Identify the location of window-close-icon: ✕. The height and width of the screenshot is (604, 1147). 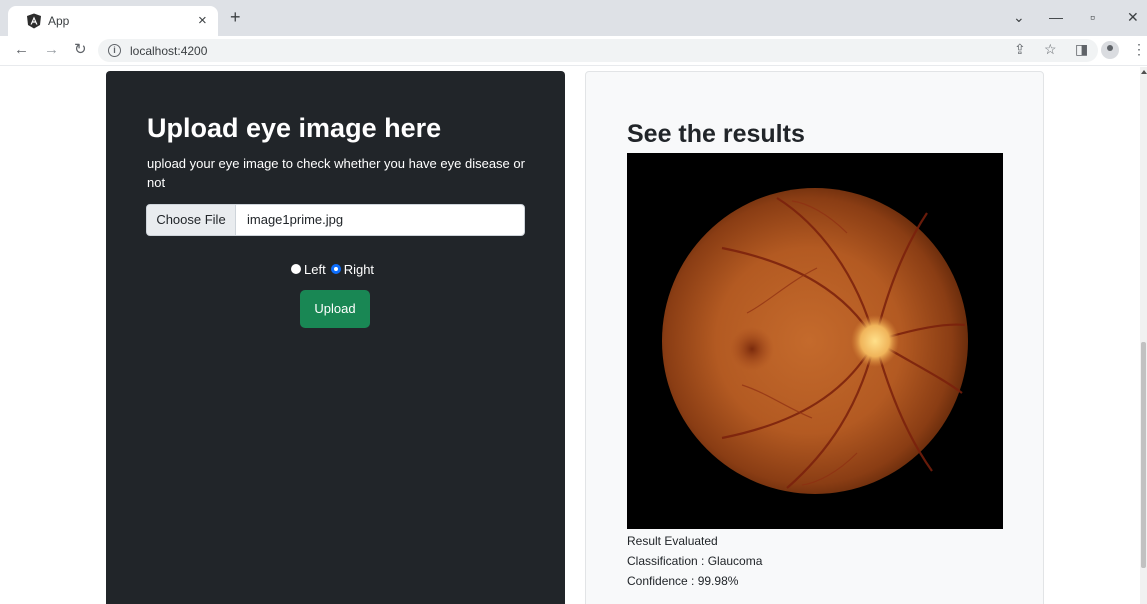
(1133, 17).